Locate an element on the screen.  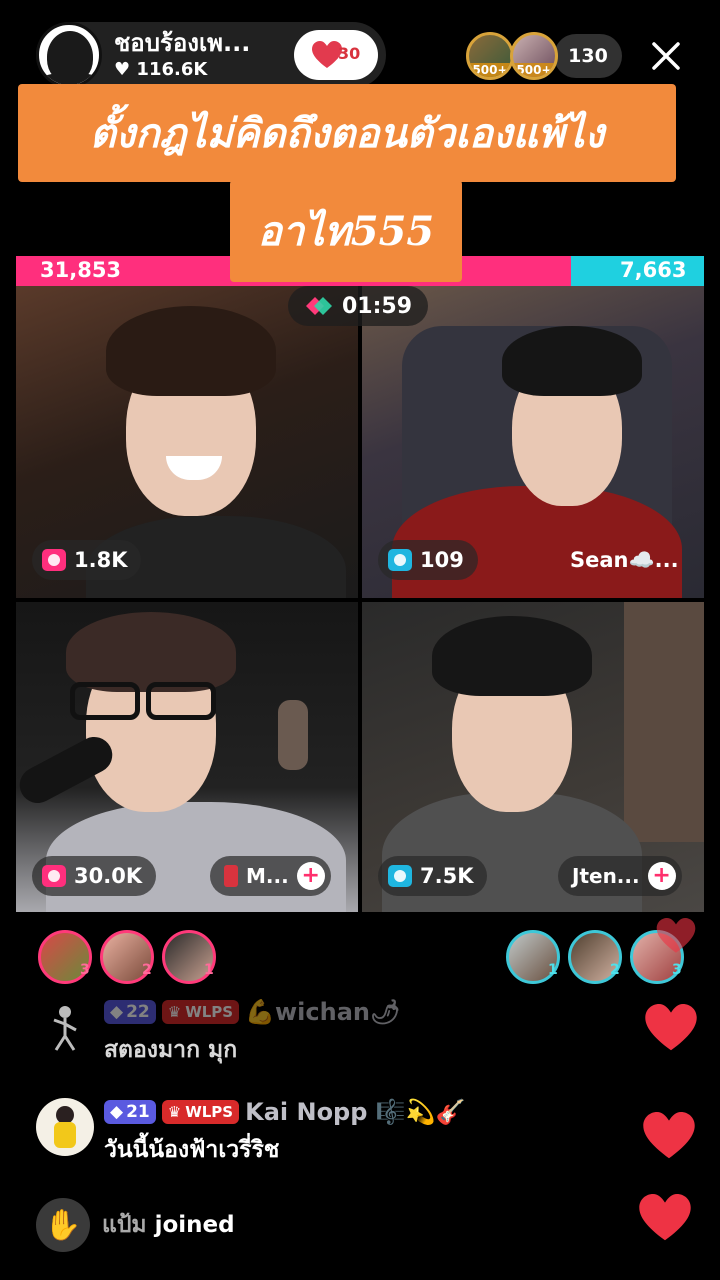
host-likes: ♥ 116.6K is located at coordinates (204, 70).